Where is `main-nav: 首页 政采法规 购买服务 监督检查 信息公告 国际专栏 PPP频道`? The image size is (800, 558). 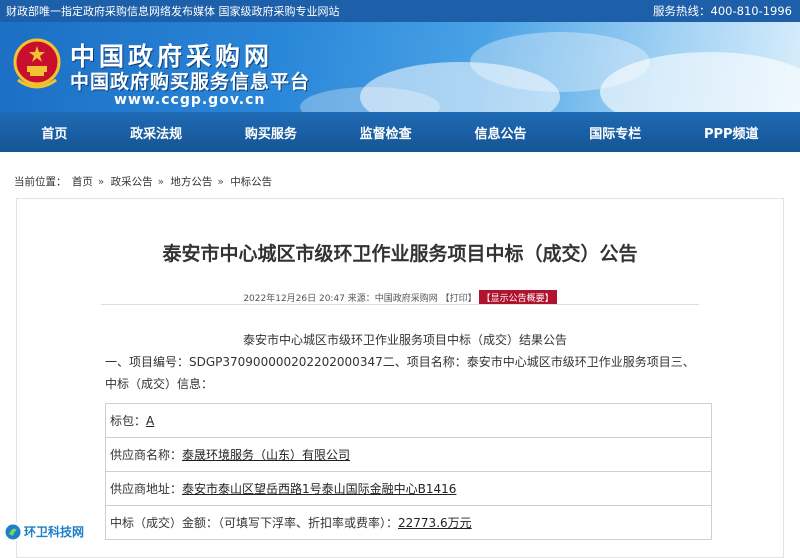 main-nav: 首页 政采法规 购买服务 监督检查 信息公告 国际专栏 PPP频道 is located at coordinates (400, 132).